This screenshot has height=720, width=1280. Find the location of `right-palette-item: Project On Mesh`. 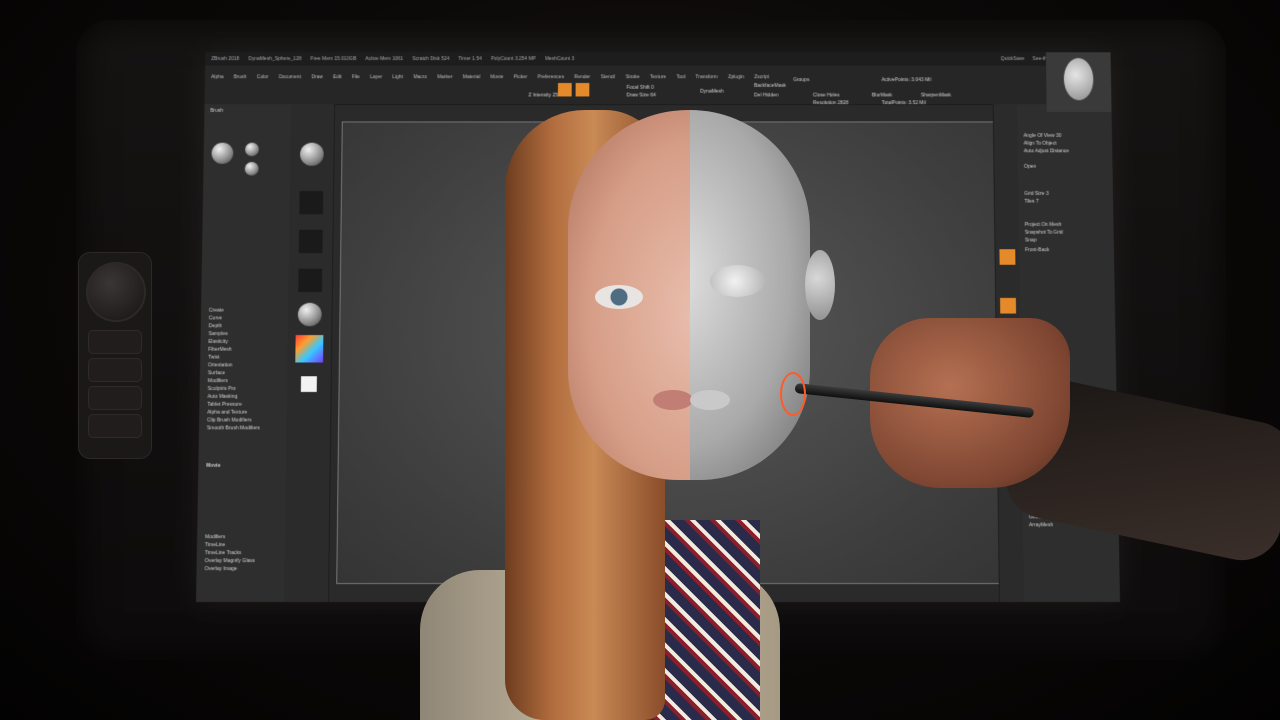

right-palette-item: Project On Mesh is located at coordinates (1043, 225).